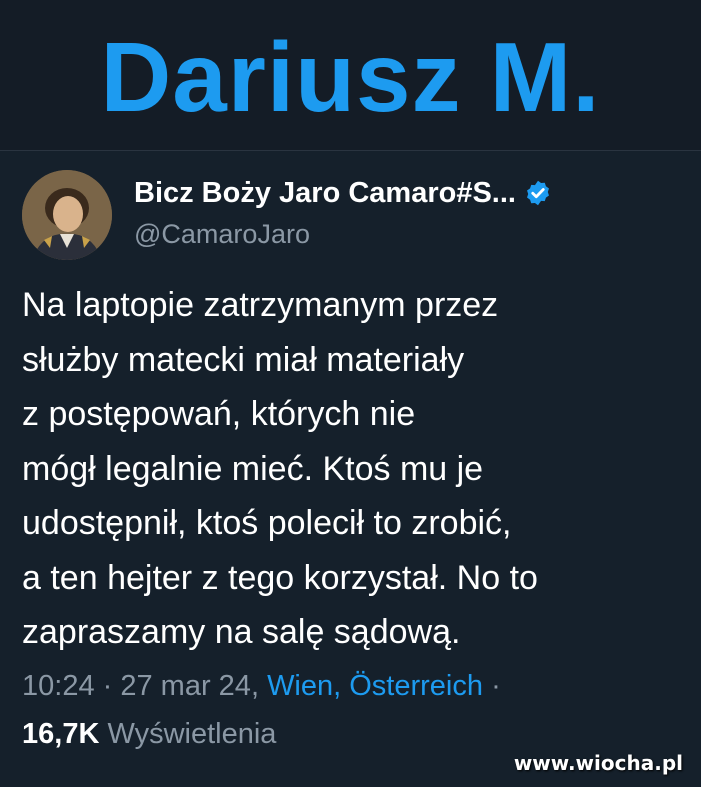 The height and width of the screenshot is (787, 701). I want to click on tweet-time: 10:24, so click(58, 686).